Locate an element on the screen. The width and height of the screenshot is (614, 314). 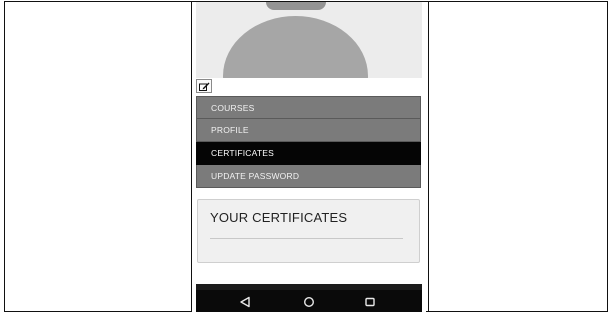
home-icon is located at coordinates (309, 302).